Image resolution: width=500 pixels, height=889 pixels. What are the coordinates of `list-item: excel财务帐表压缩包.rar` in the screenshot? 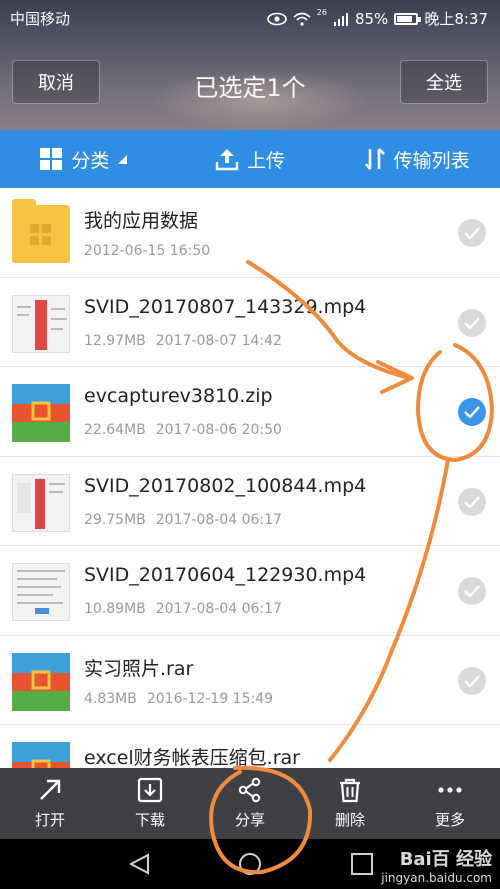 It's located at (250, 746).